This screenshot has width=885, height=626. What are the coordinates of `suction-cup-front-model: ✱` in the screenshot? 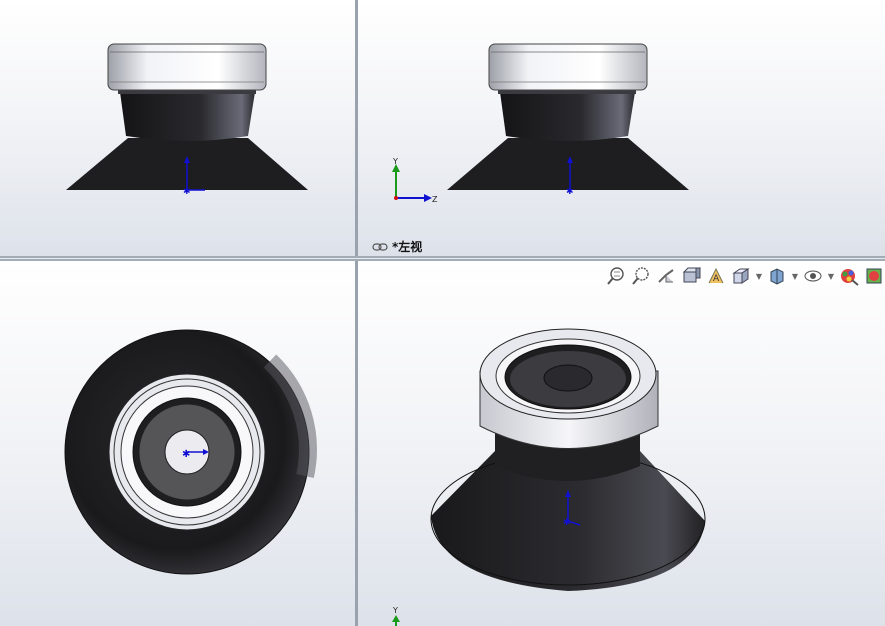 It's located at (187, 120).